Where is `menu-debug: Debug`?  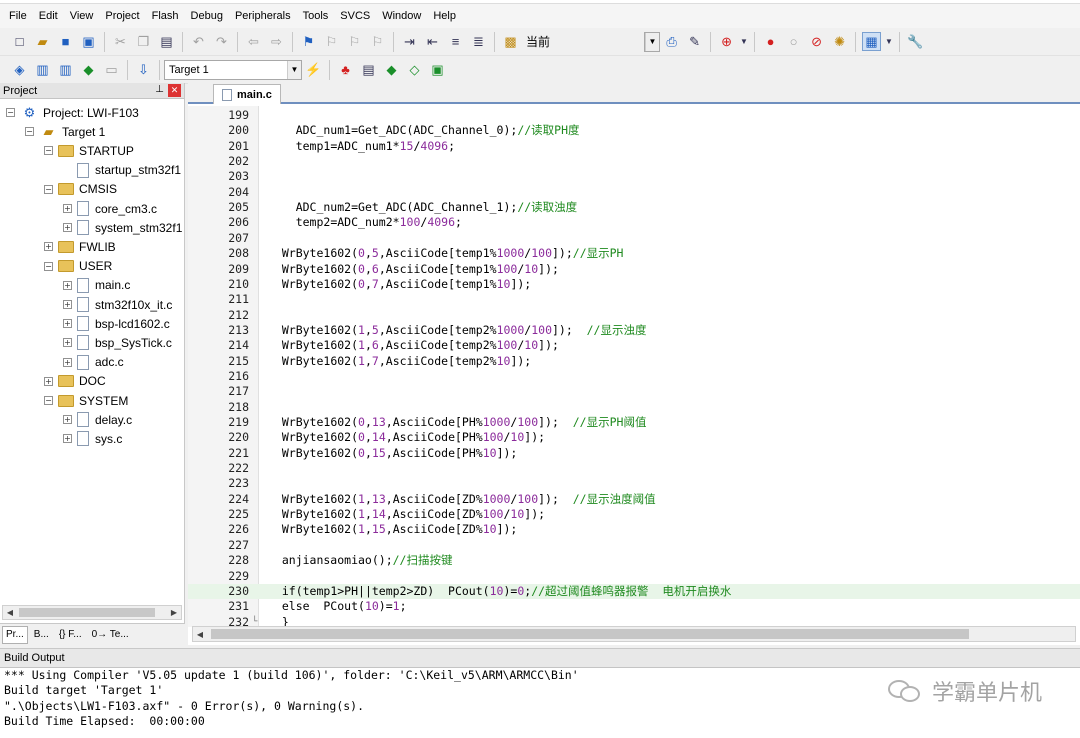 menu-debug: Debug is located at coordinates (207, 16).